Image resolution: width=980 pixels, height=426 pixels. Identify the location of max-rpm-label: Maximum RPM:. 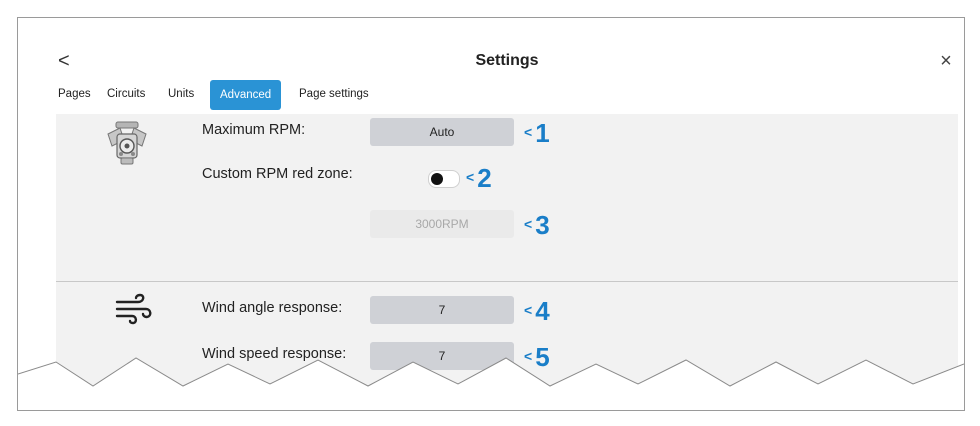
(254, 130).